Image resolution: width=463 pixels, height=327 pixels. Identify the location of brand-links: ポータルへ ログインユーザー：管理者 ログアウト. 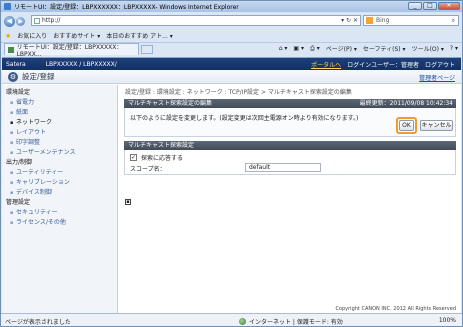
(383, 64).